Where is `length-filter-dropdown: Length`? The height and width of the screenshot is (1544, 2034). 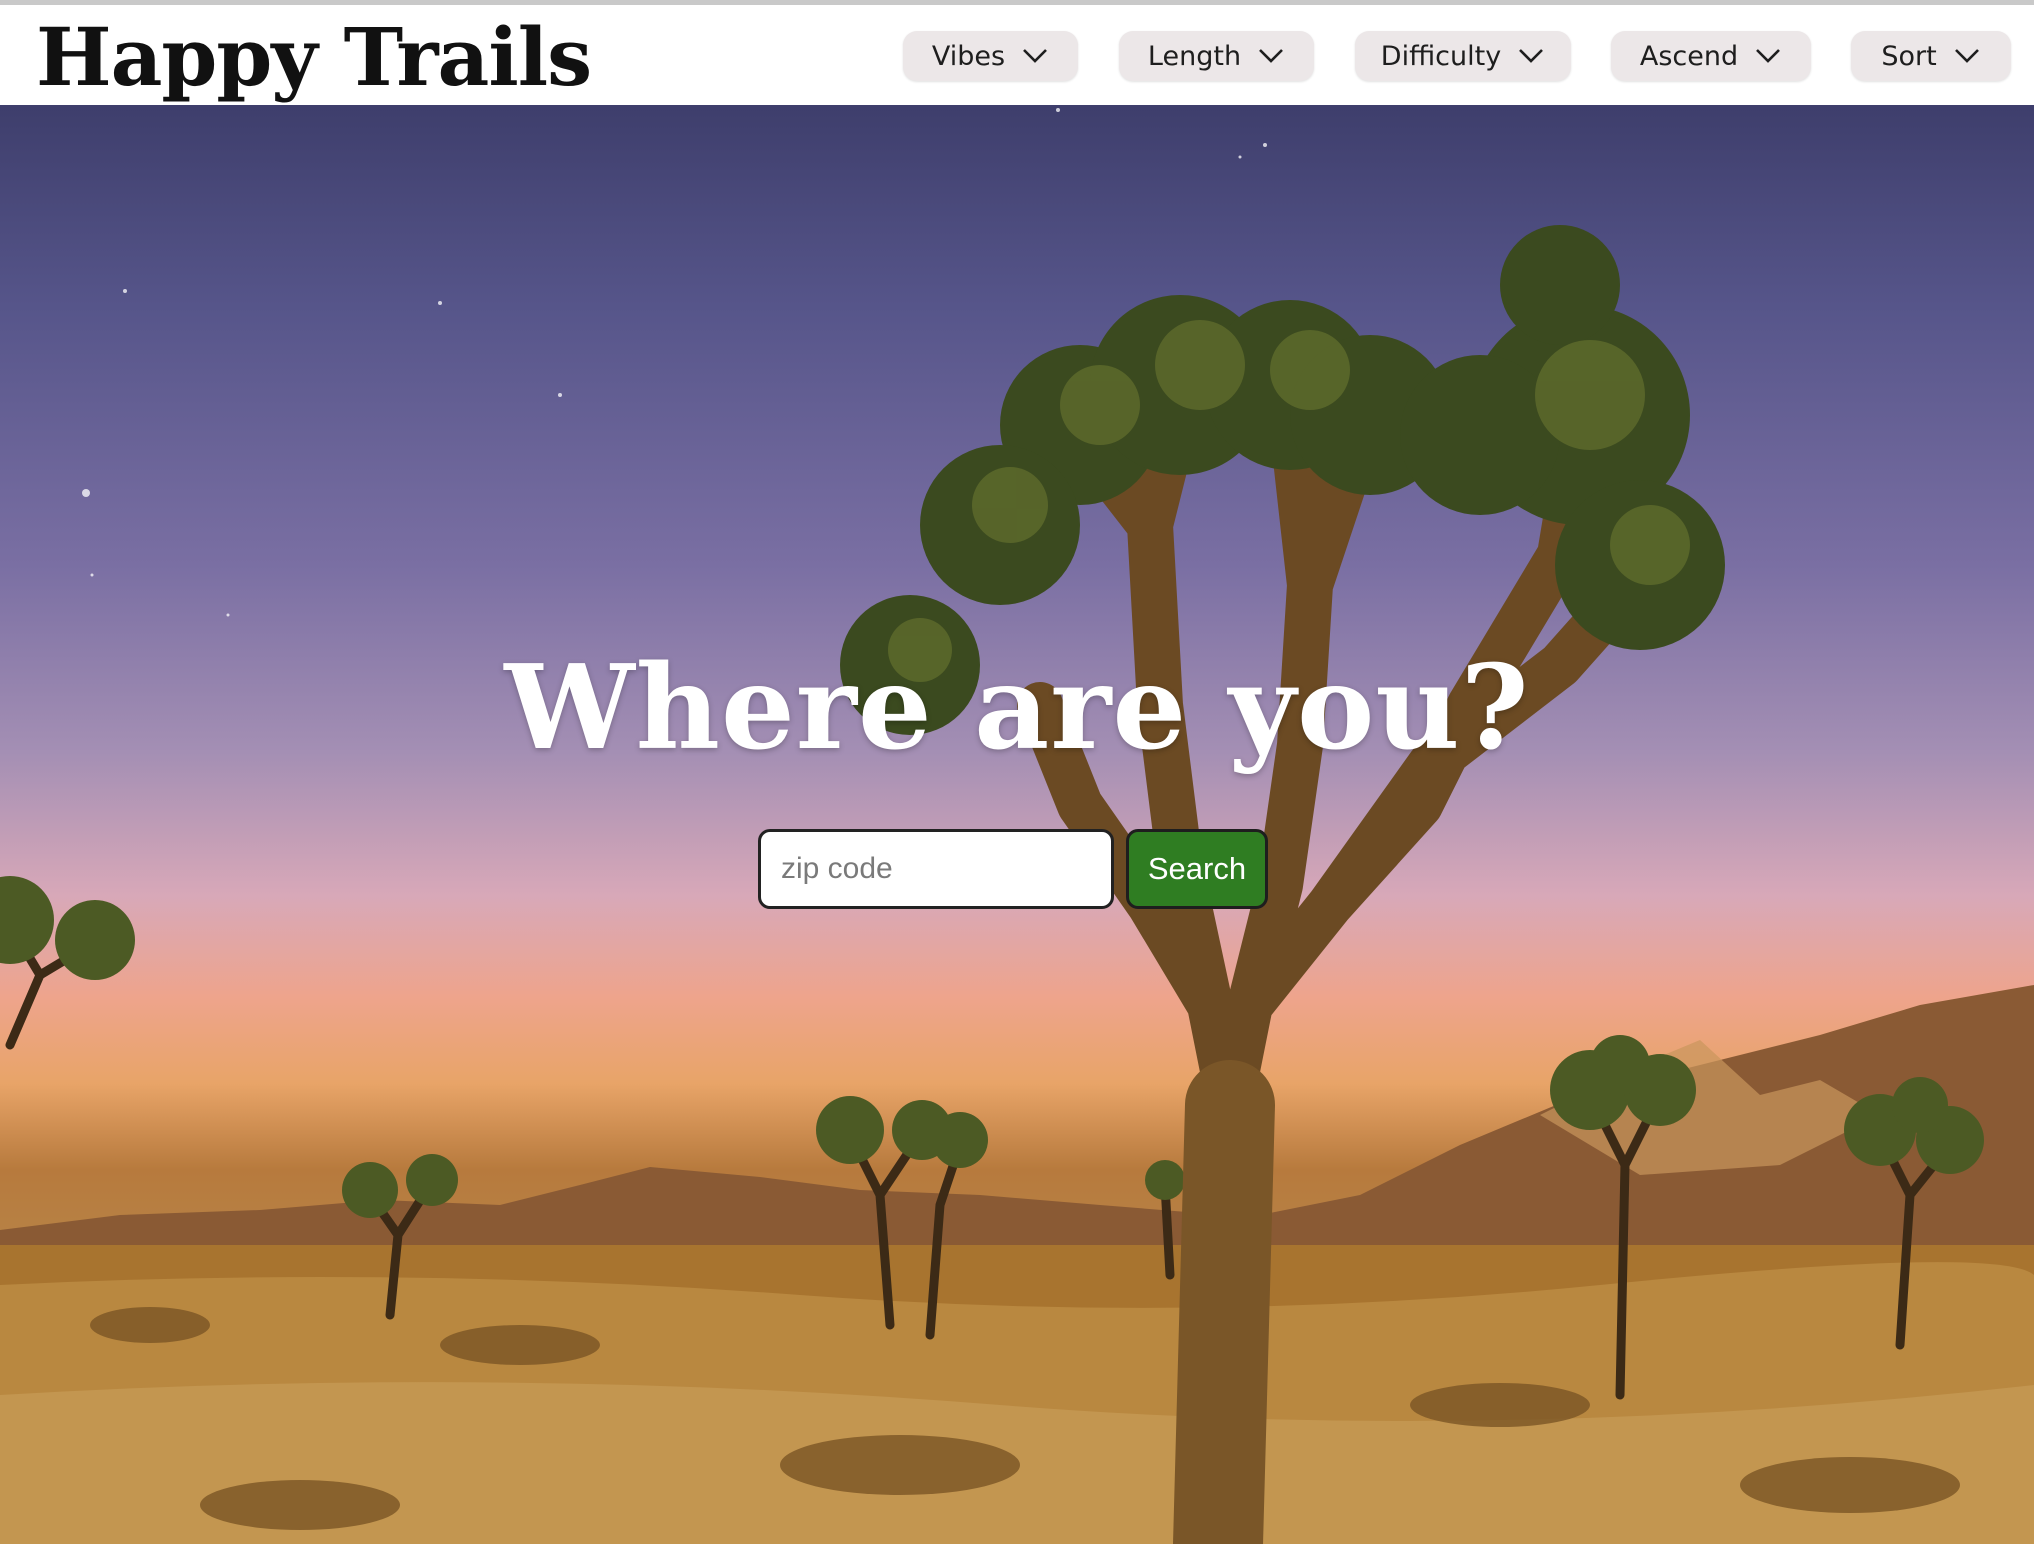
length-filter-dropdown: Length is located at coordinates (1216, 56).